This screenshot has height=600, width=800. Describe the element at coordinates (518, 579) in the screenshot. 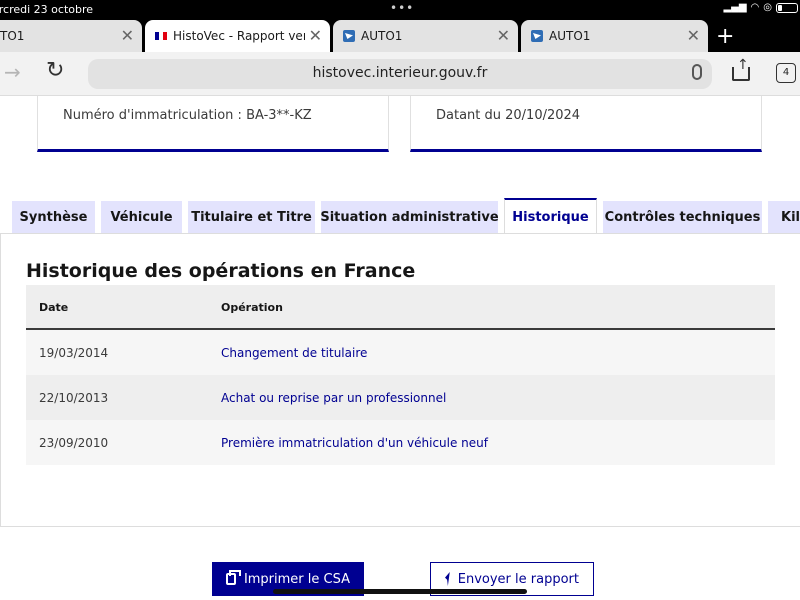

I see `send-report-label: Envoyer le rapport` at that location.